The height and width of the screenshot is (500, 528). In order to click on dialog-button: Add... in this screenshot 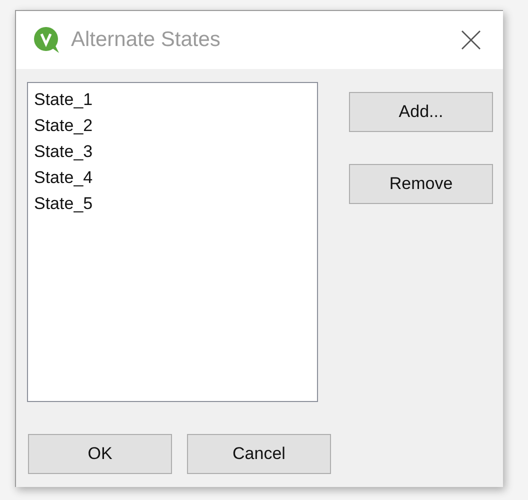, I will do `click(421, 112)`.